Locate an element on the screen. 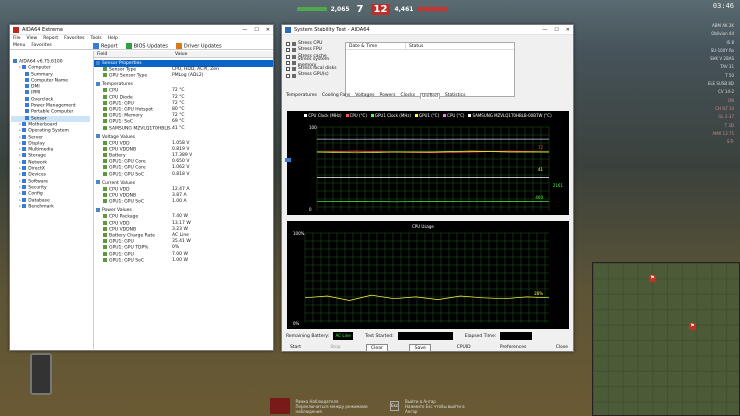  detail-header: Field Value is located at coordinates (183, 54).